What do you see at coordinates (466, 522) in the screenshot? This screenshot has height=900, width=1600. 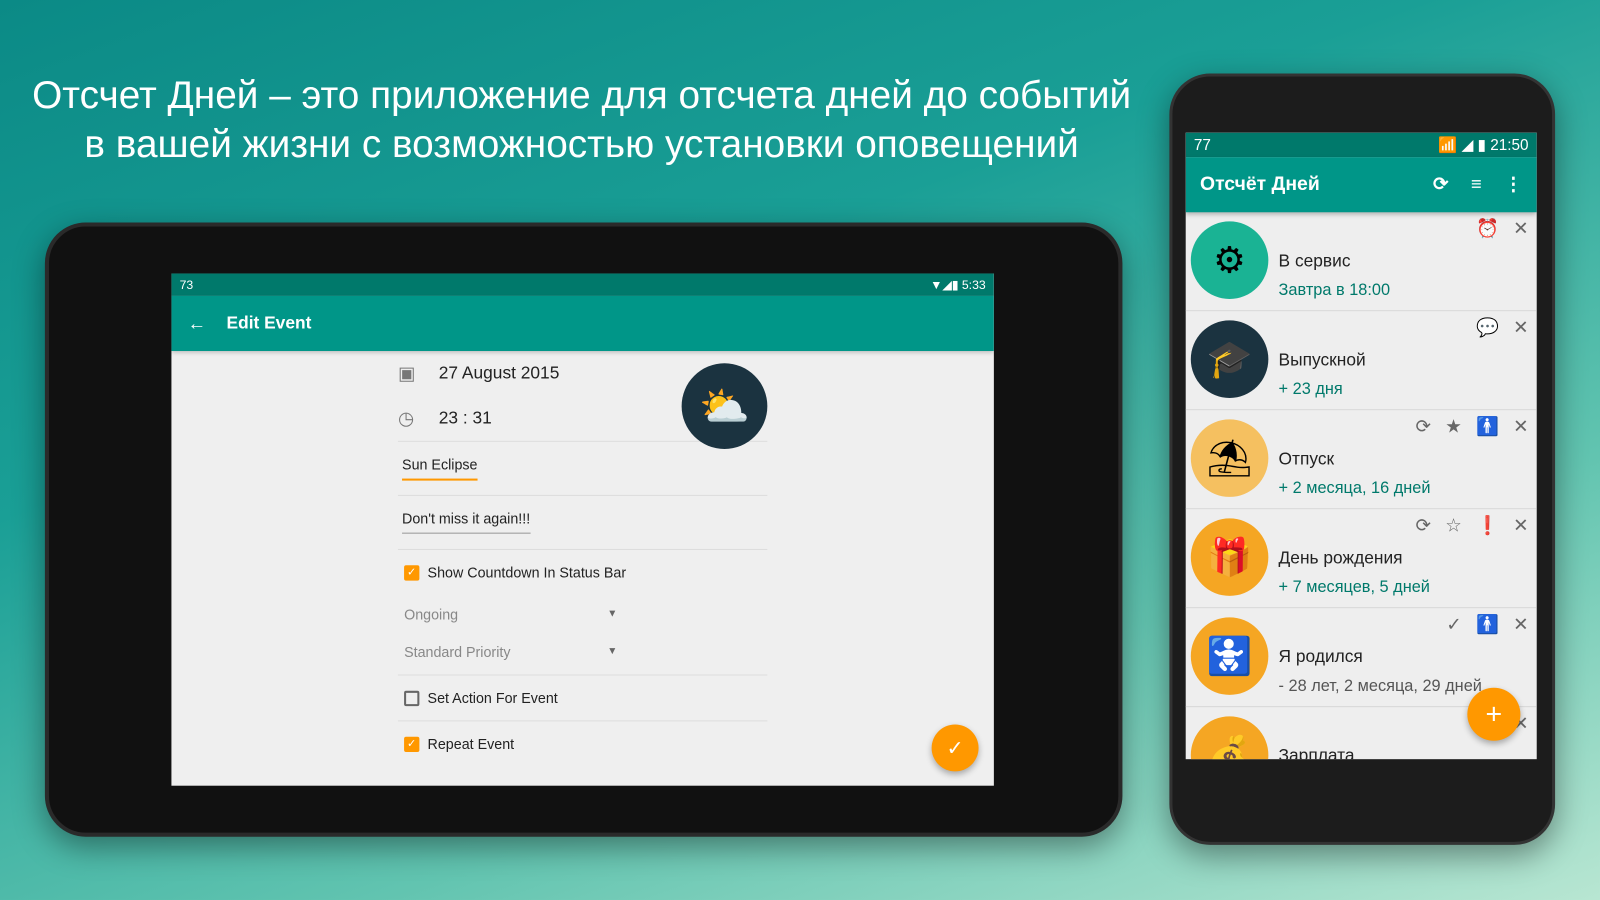 I see `note-input: Don't miss it again!!!` at bounding box center [466, 522].